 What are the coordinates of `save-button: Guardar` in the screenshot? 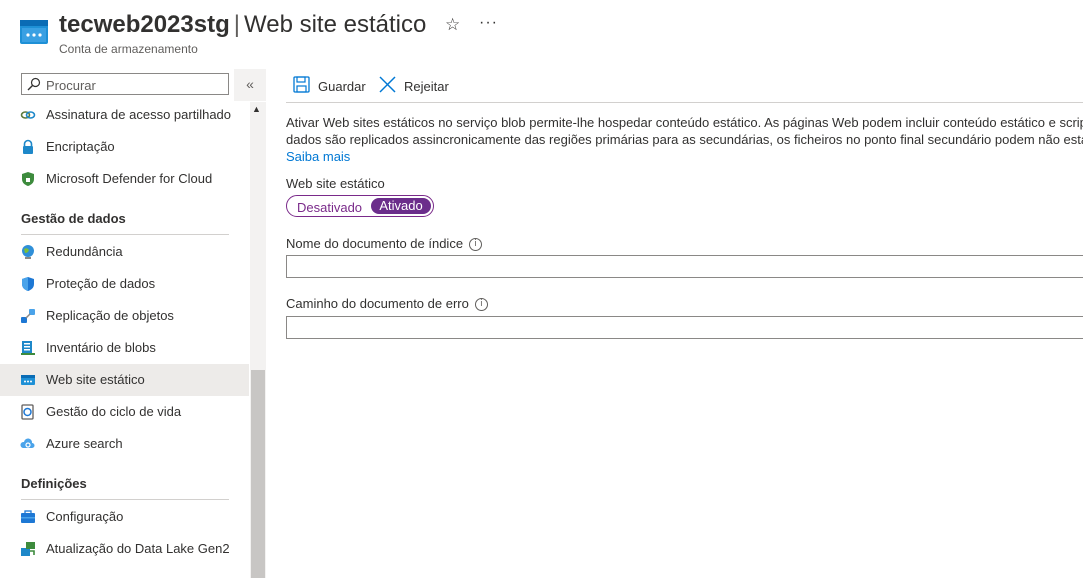 It's located at (330, 86).